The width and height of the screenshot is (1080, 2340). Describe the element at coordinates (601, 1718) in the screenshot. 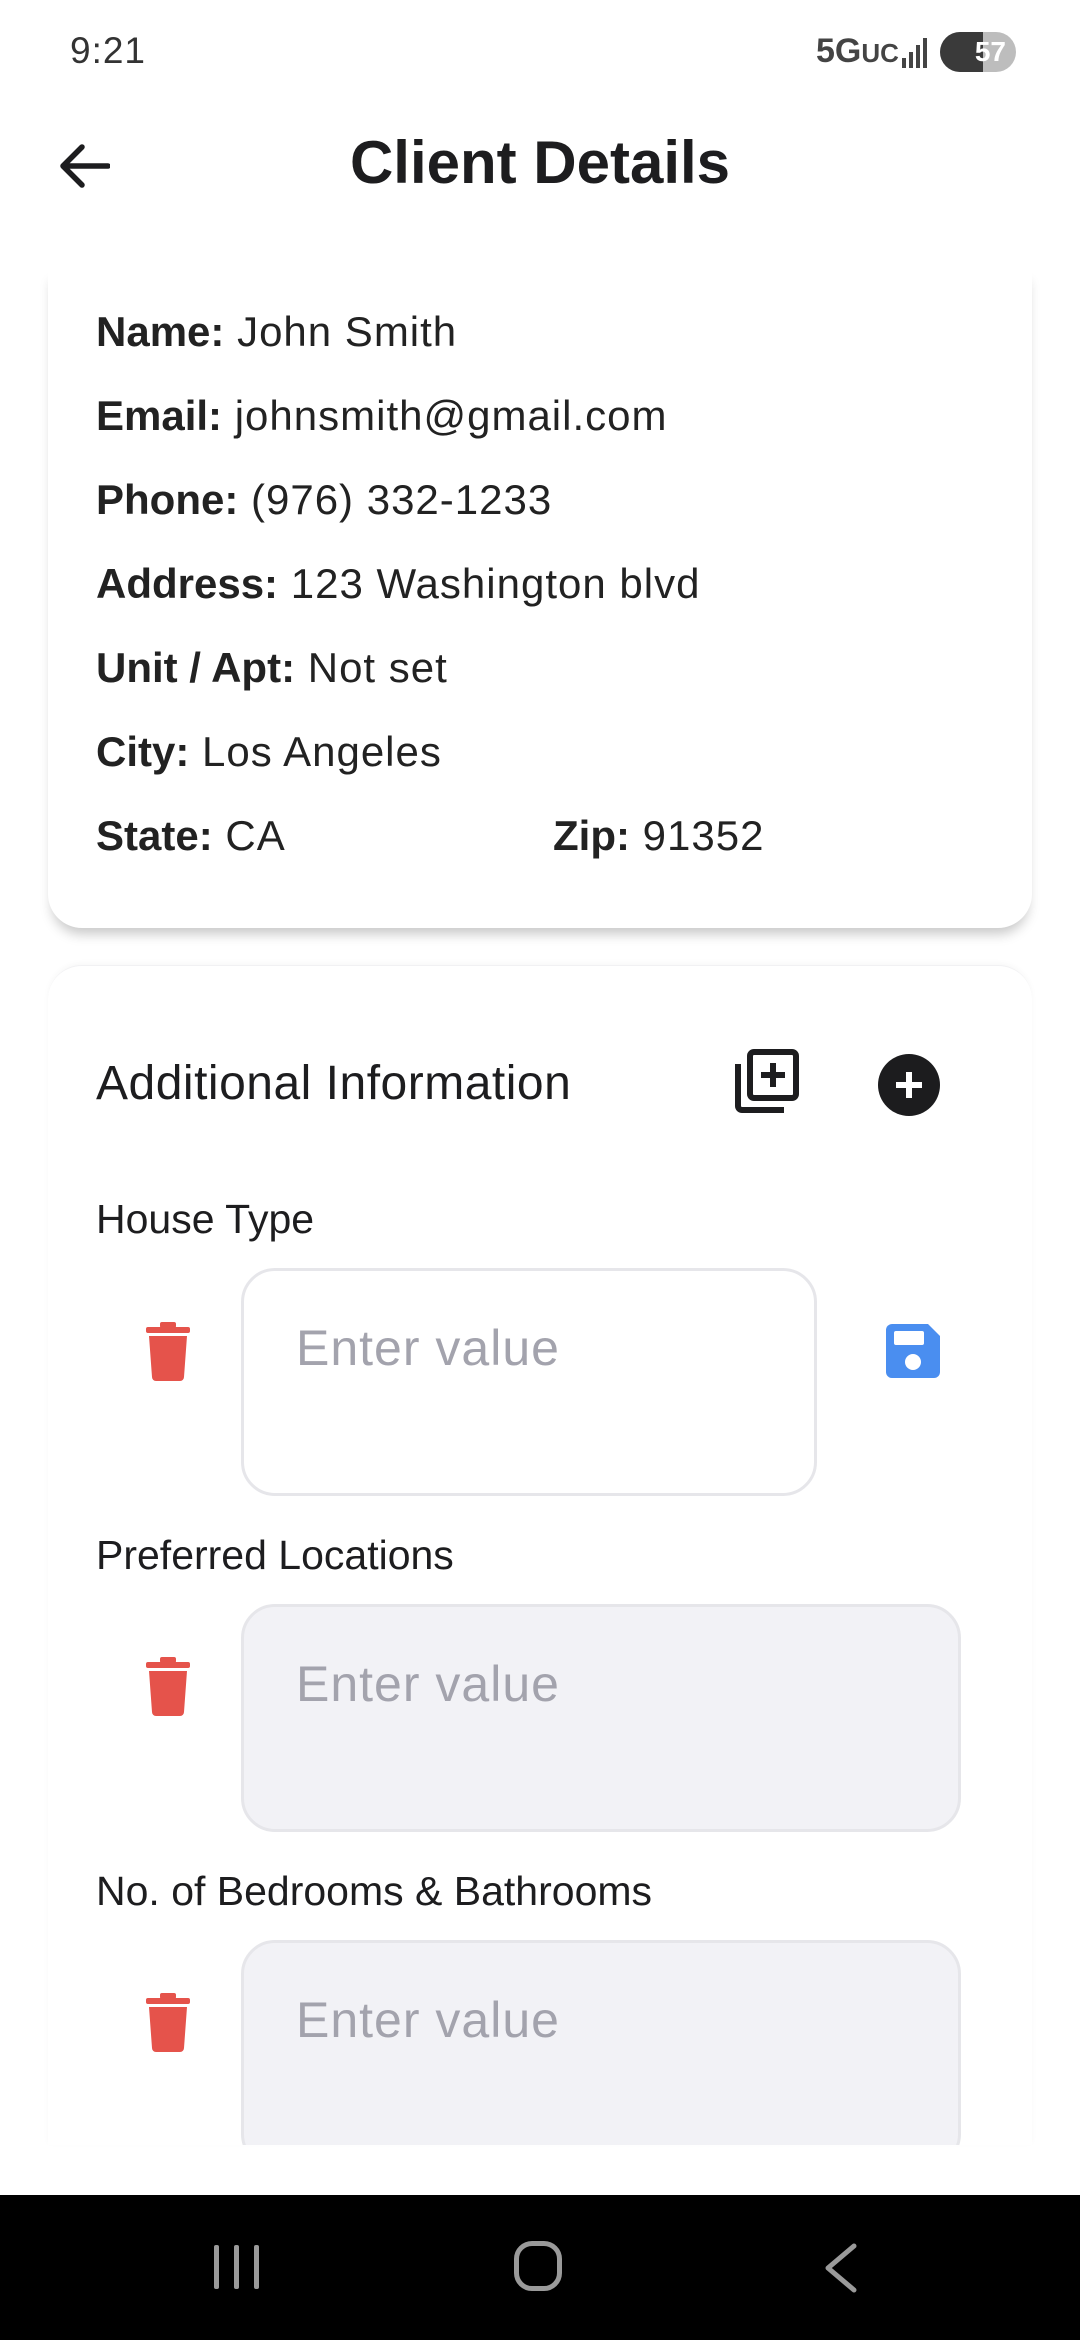

I see `preferred-locations-input: Enter value` at that location.